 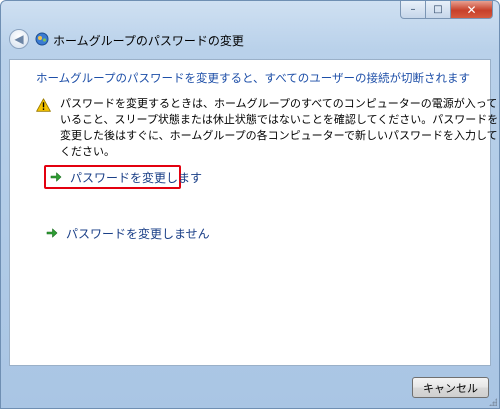 I want to click on warning-line: パスワードを変更するときは、ホームグループのすべてのコンピューターの電源が入って, so click(x=279, y=103).